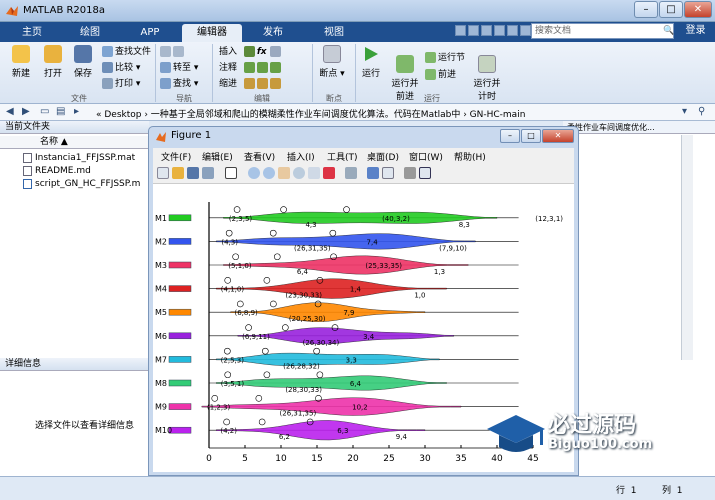  Describe the element at coordinates (284, 173) in the screenshot. I see `pan-icon` at that location.